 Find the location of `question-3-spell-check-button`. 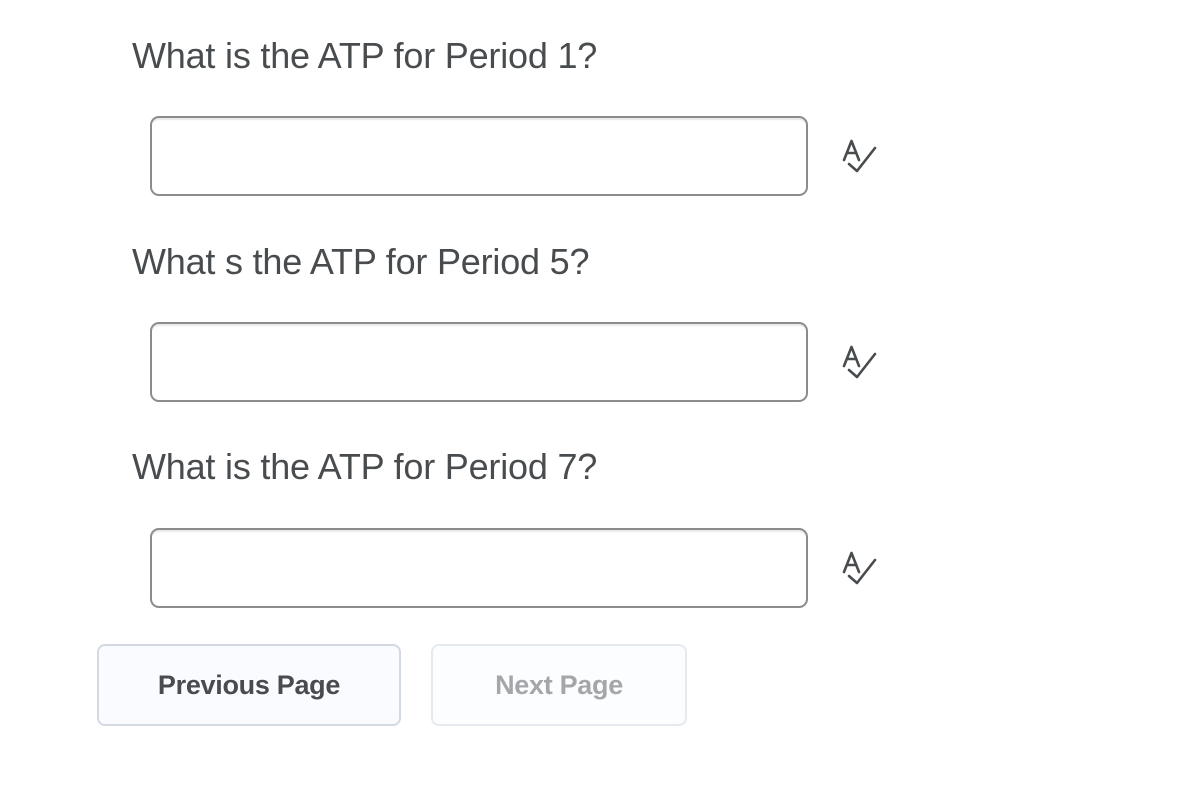

question-3-spell-check-button is located at coordinates (859, 569).